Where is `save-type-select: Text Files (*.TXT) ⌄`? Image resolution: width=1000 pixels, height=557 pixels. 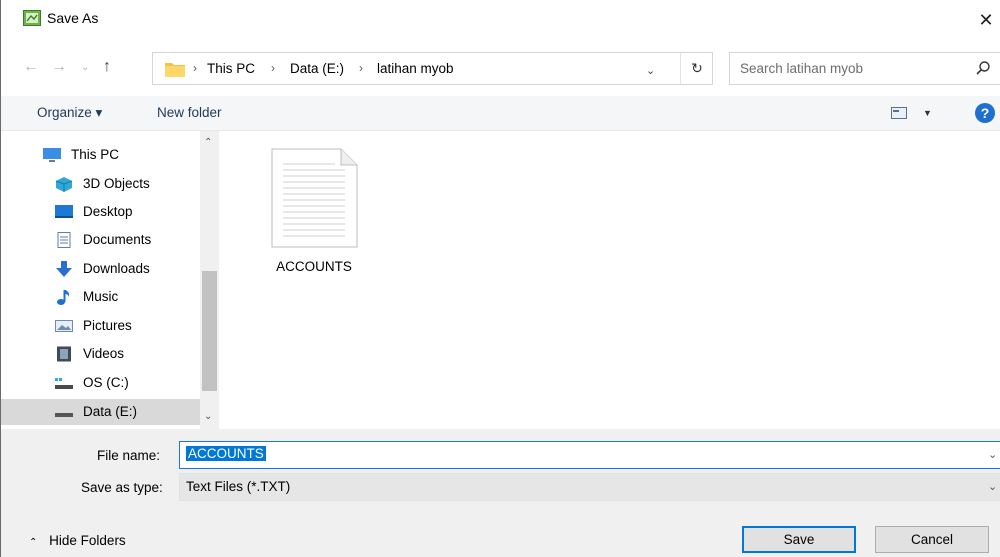 save-type-select: Text Files (*.TXT) ⌄ is located at coordinates (589, 487).